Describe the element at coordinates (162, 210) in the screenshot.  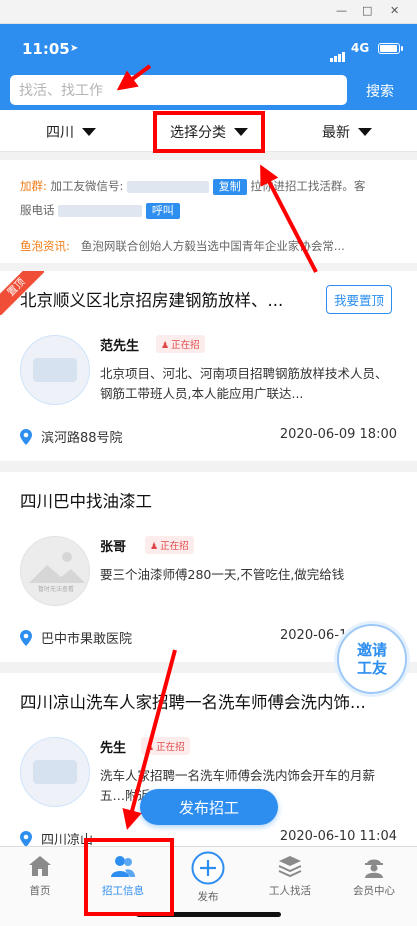
I see `call-button: 呼叫` at that location.